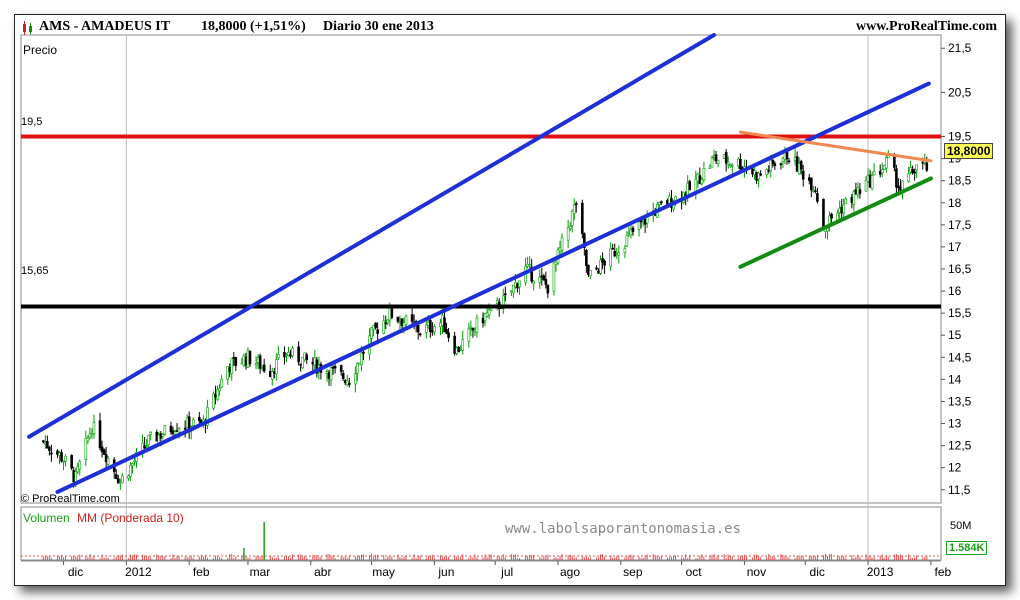  Describe the element at coordinates (955, 247) in the screenshot. I see `y-tick-label: 17` at that location.